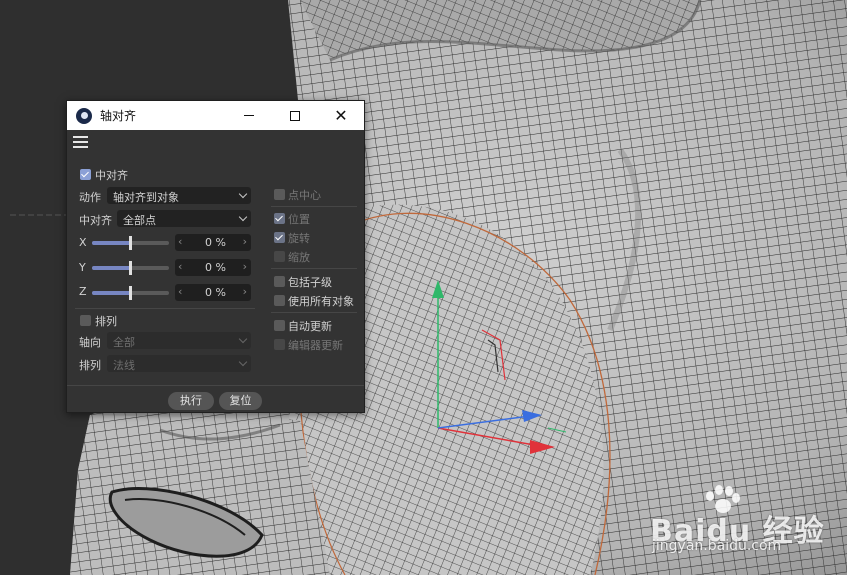 This screenshot has height=575, width=847. I want to click on rotation-checkbox, so click(279, 237).